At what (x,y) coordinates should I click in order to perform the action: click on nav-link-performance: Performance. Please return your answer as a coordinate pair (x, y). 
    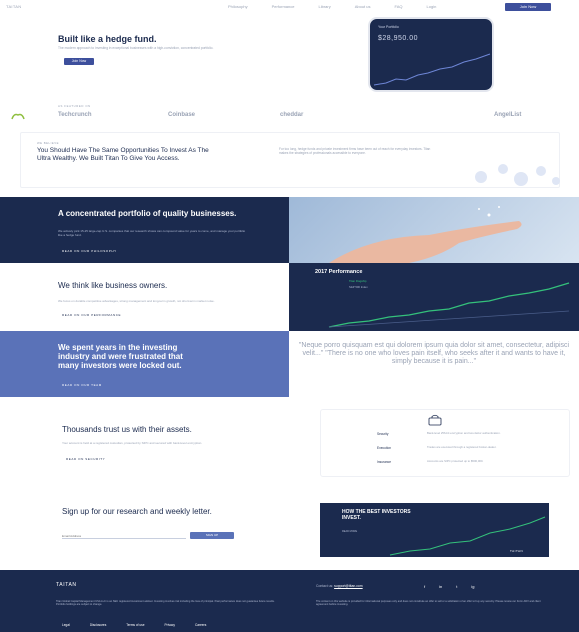
    Looking at the image, I should click on (283, 6).